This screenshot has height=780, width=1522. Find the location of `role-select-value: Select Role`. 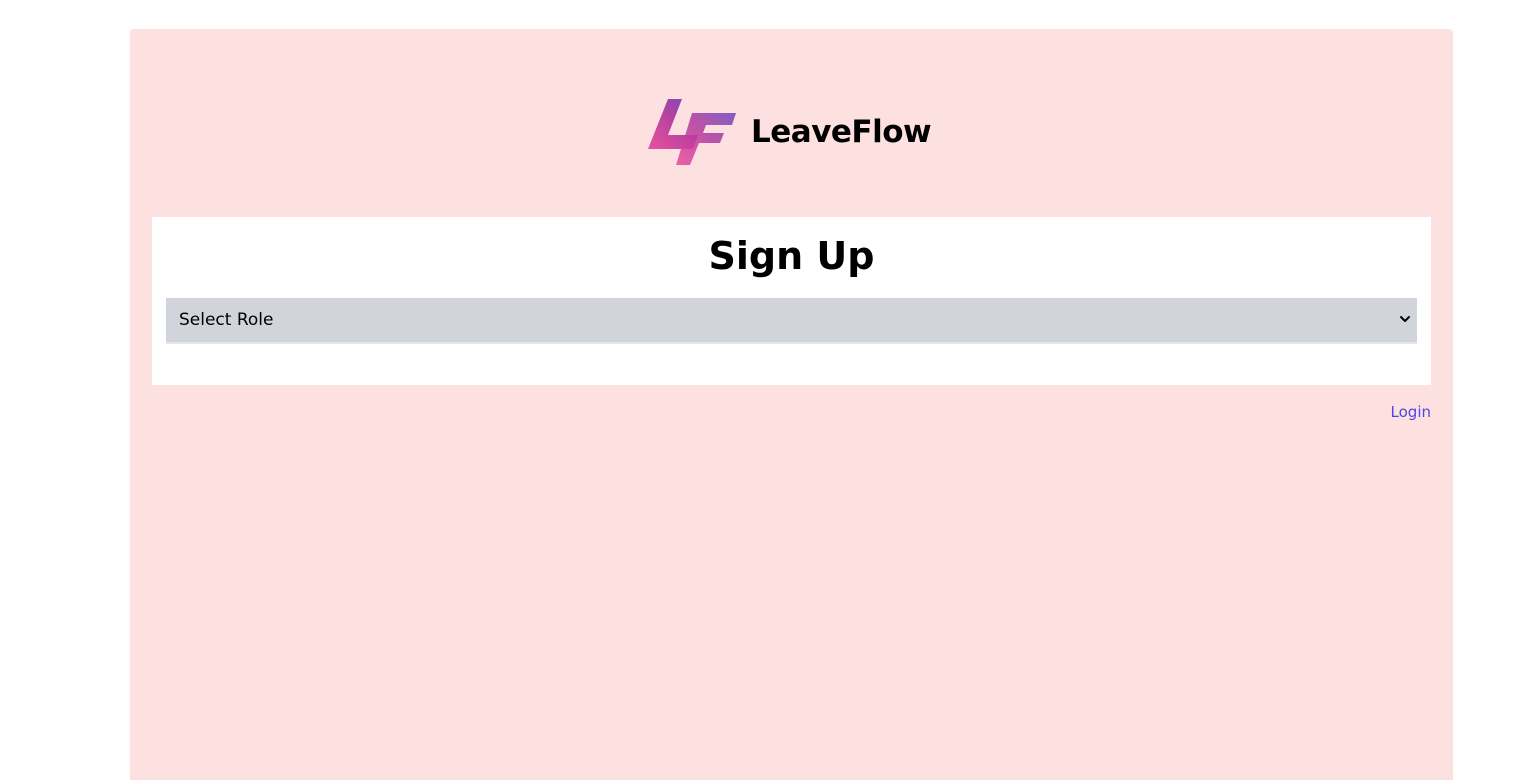

role-select-value: Select Role is located at coordinates (226, 320).